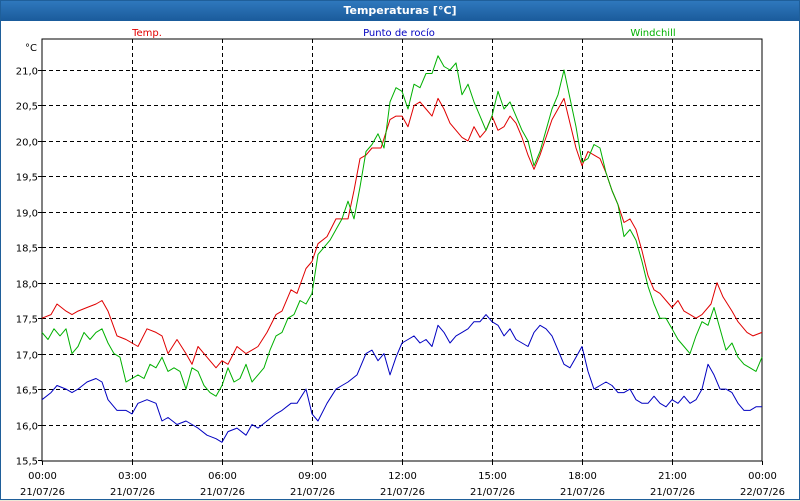  Describe the element at coordinates (582, 476) in the screenshot. I see `x-tick-time: 18:00` at that location.